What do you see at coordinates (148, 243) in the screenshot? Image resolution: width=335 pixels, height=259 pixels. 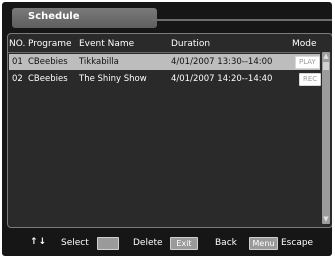 I see `delete-hint-label: Delete` at bounding box center [148, 243].